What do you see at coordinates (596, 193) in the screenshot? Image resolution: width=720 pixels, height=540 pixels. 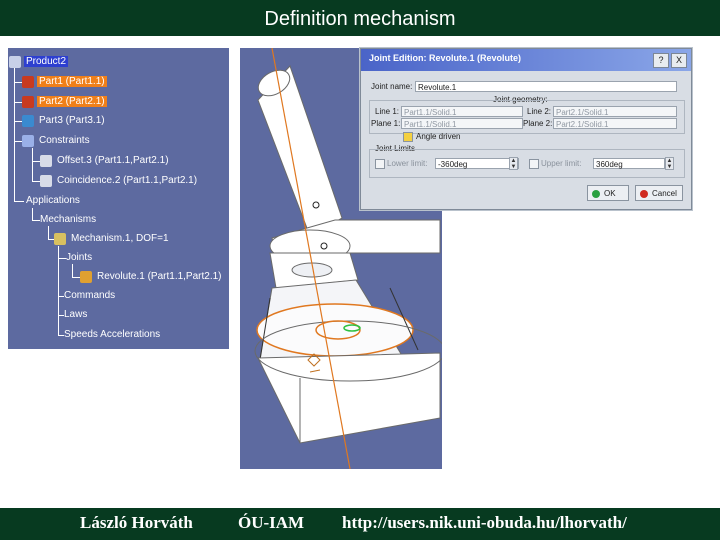 I see `ok-icon` at bounding box center [596, 193].